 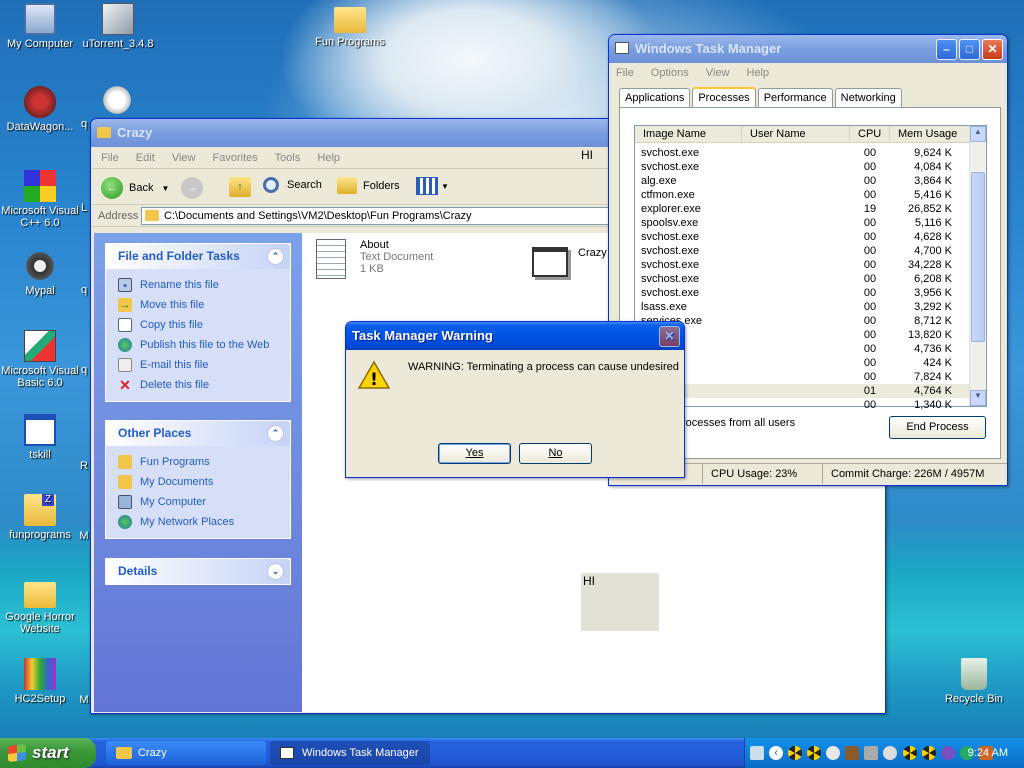 What do you see at coordinates (40, 606) in the screenshot?
I see `desktop-icon-google-horror: Google Horror Website` at bounding box center [40, 606].